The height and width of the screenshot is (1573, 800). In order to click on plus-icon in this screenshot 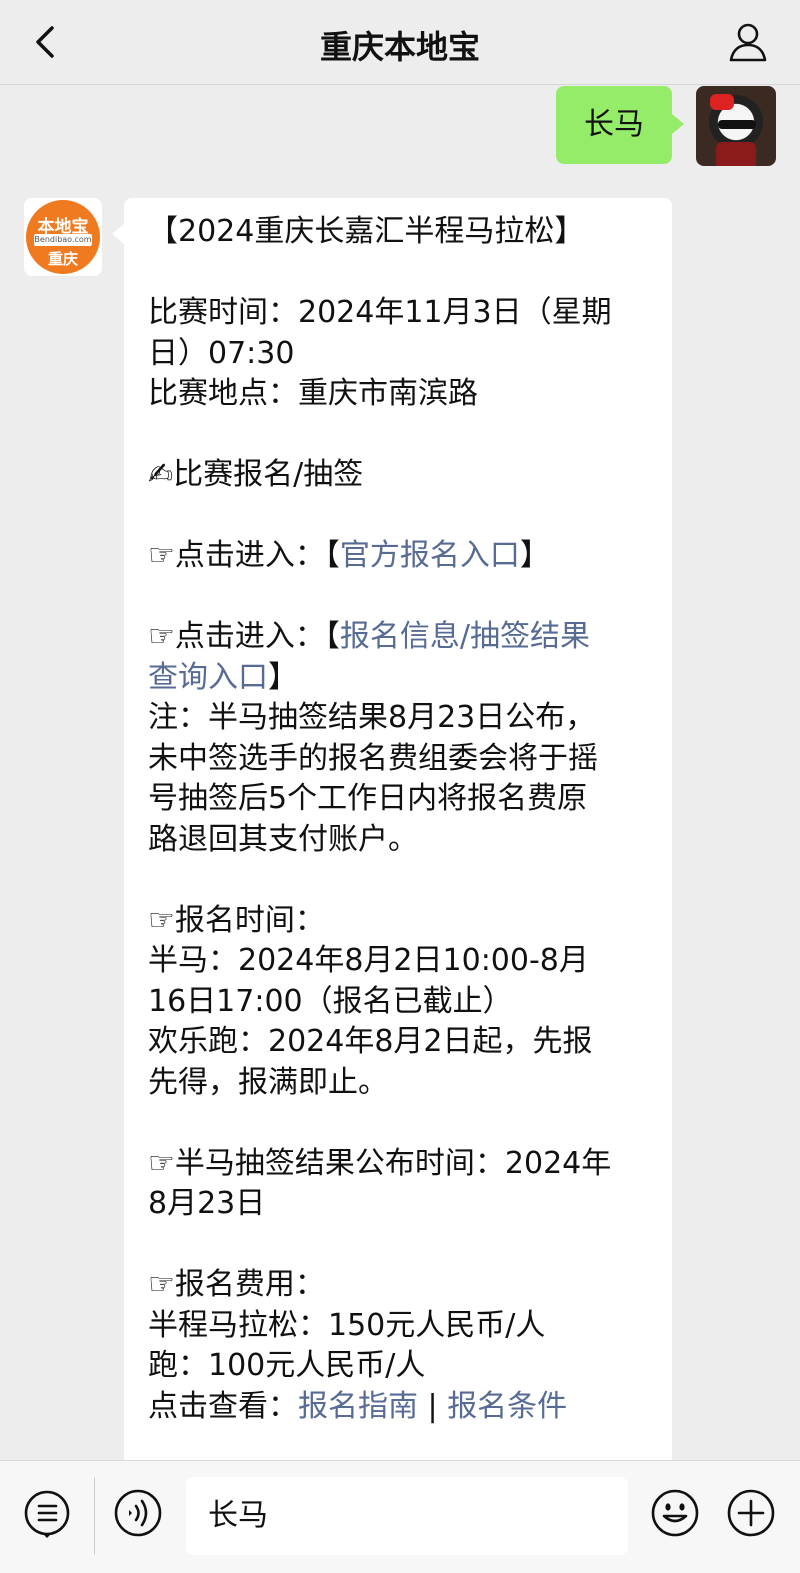, I will do `click(751, 1513)`.